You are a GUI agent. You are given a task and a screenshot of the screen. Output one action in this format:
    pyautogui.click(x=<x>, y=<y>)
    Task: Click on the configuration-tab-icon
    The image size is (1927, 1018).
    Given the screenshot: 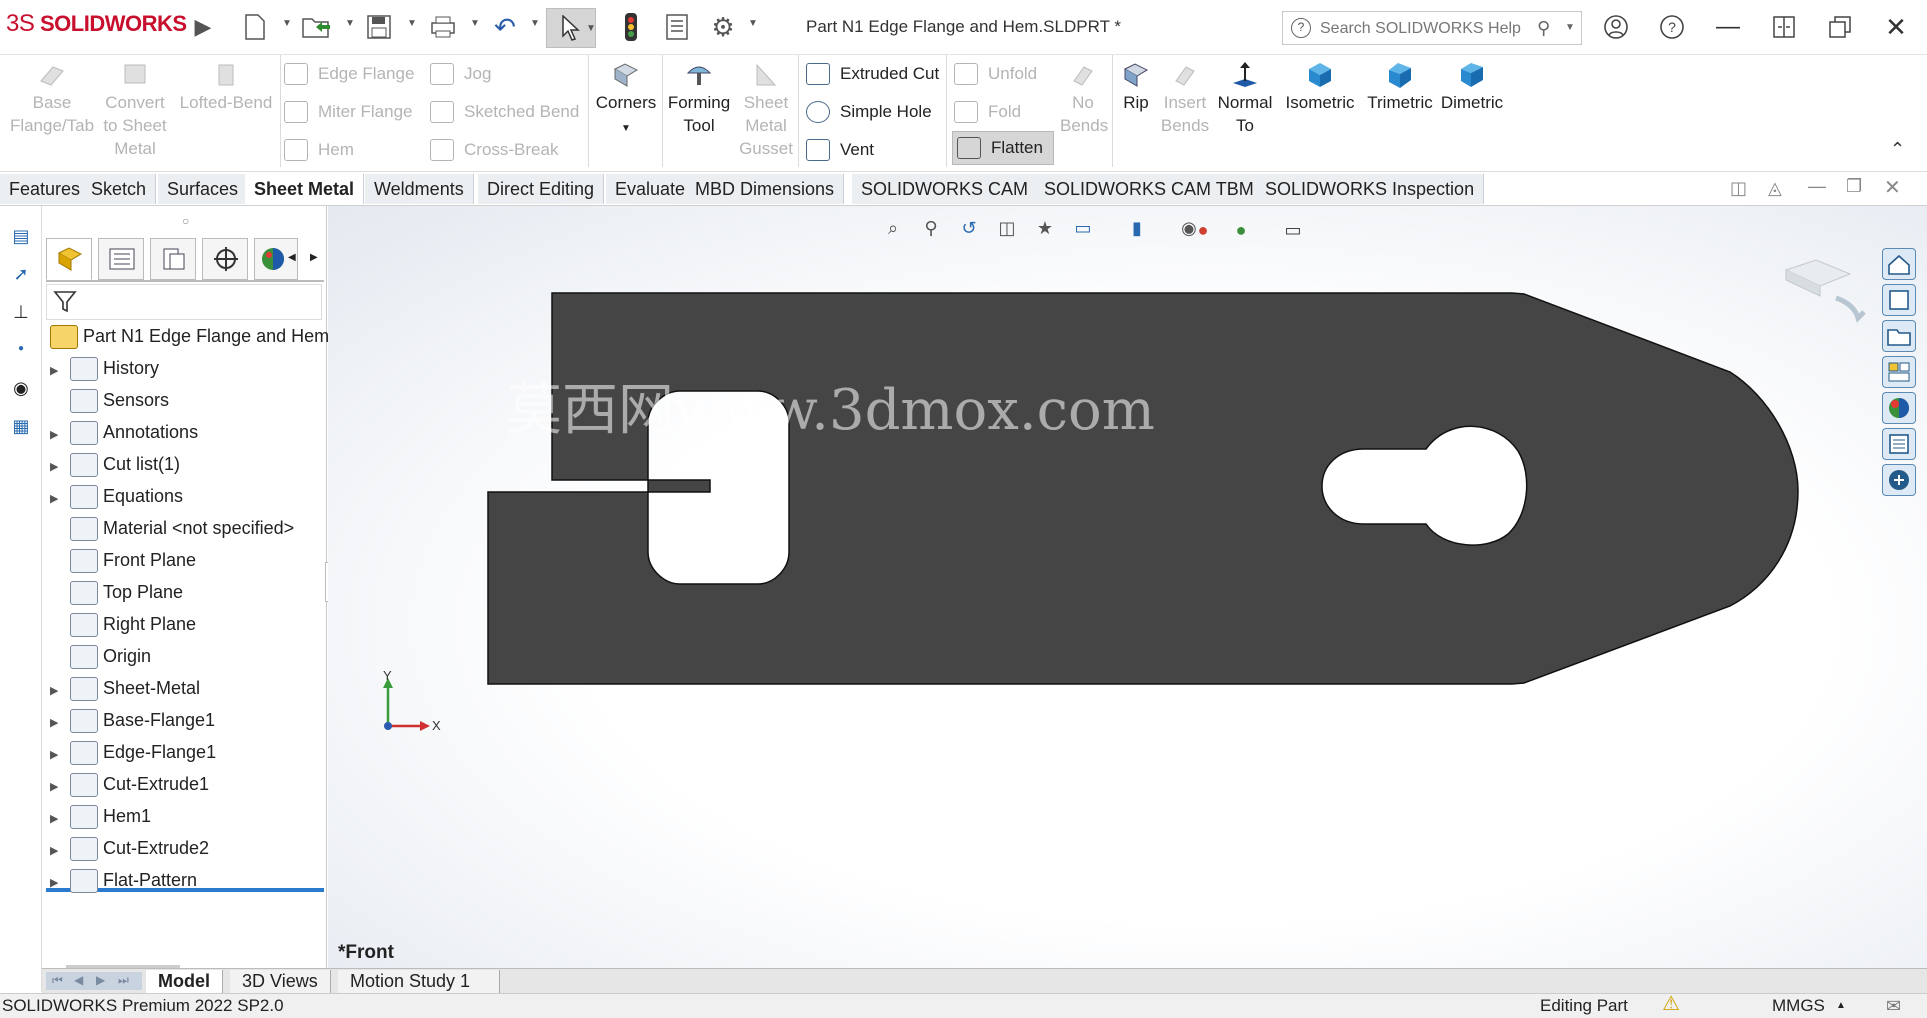 What is the action you would take?
    pyautogui.click(x=173, y=259)
    